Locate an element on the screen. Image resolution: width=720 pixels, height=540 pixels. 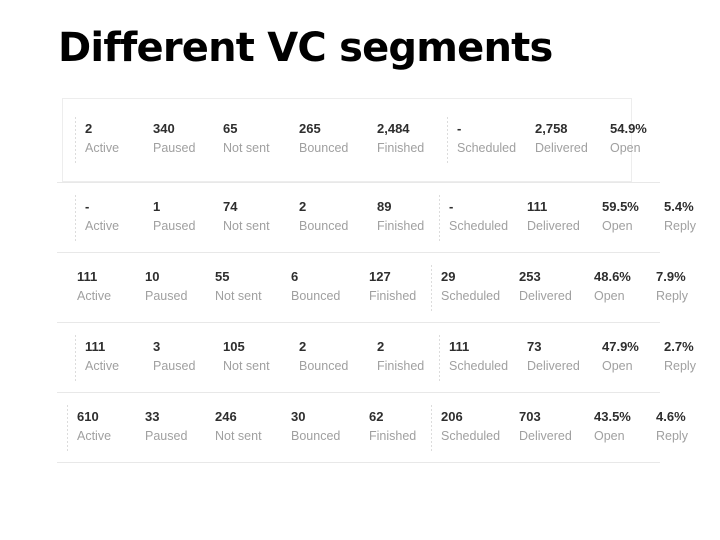
stat-paused: 340 Paused is located at coordinates (178, 140).